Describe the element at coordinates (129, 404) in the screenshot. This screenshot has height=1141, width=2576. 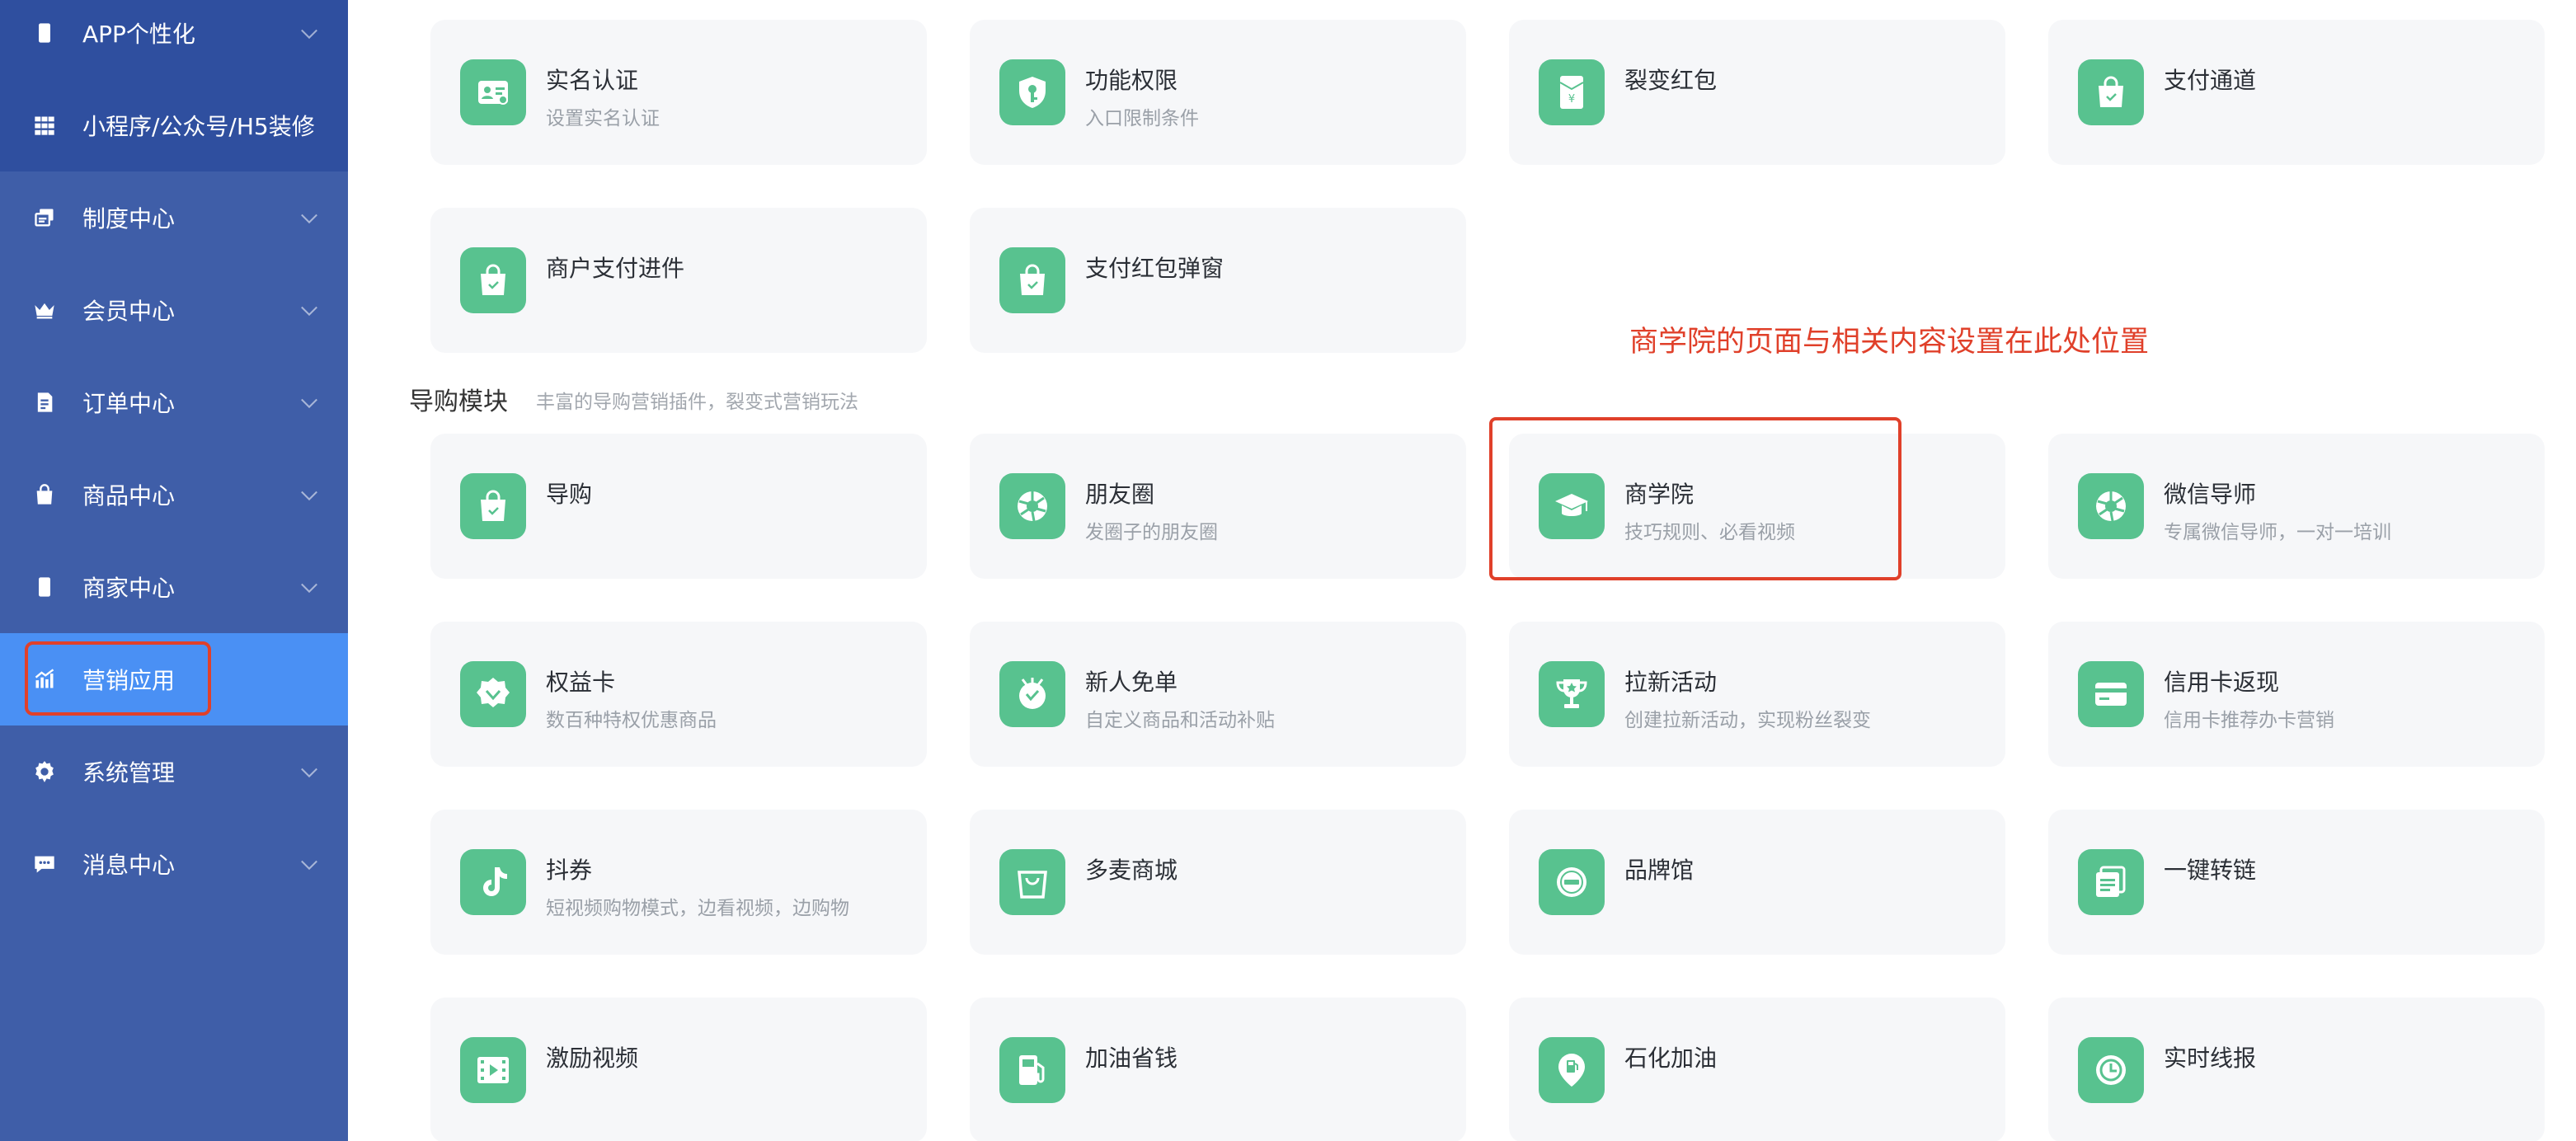
I see `sidebar-item-label: 订单中心` at that location.